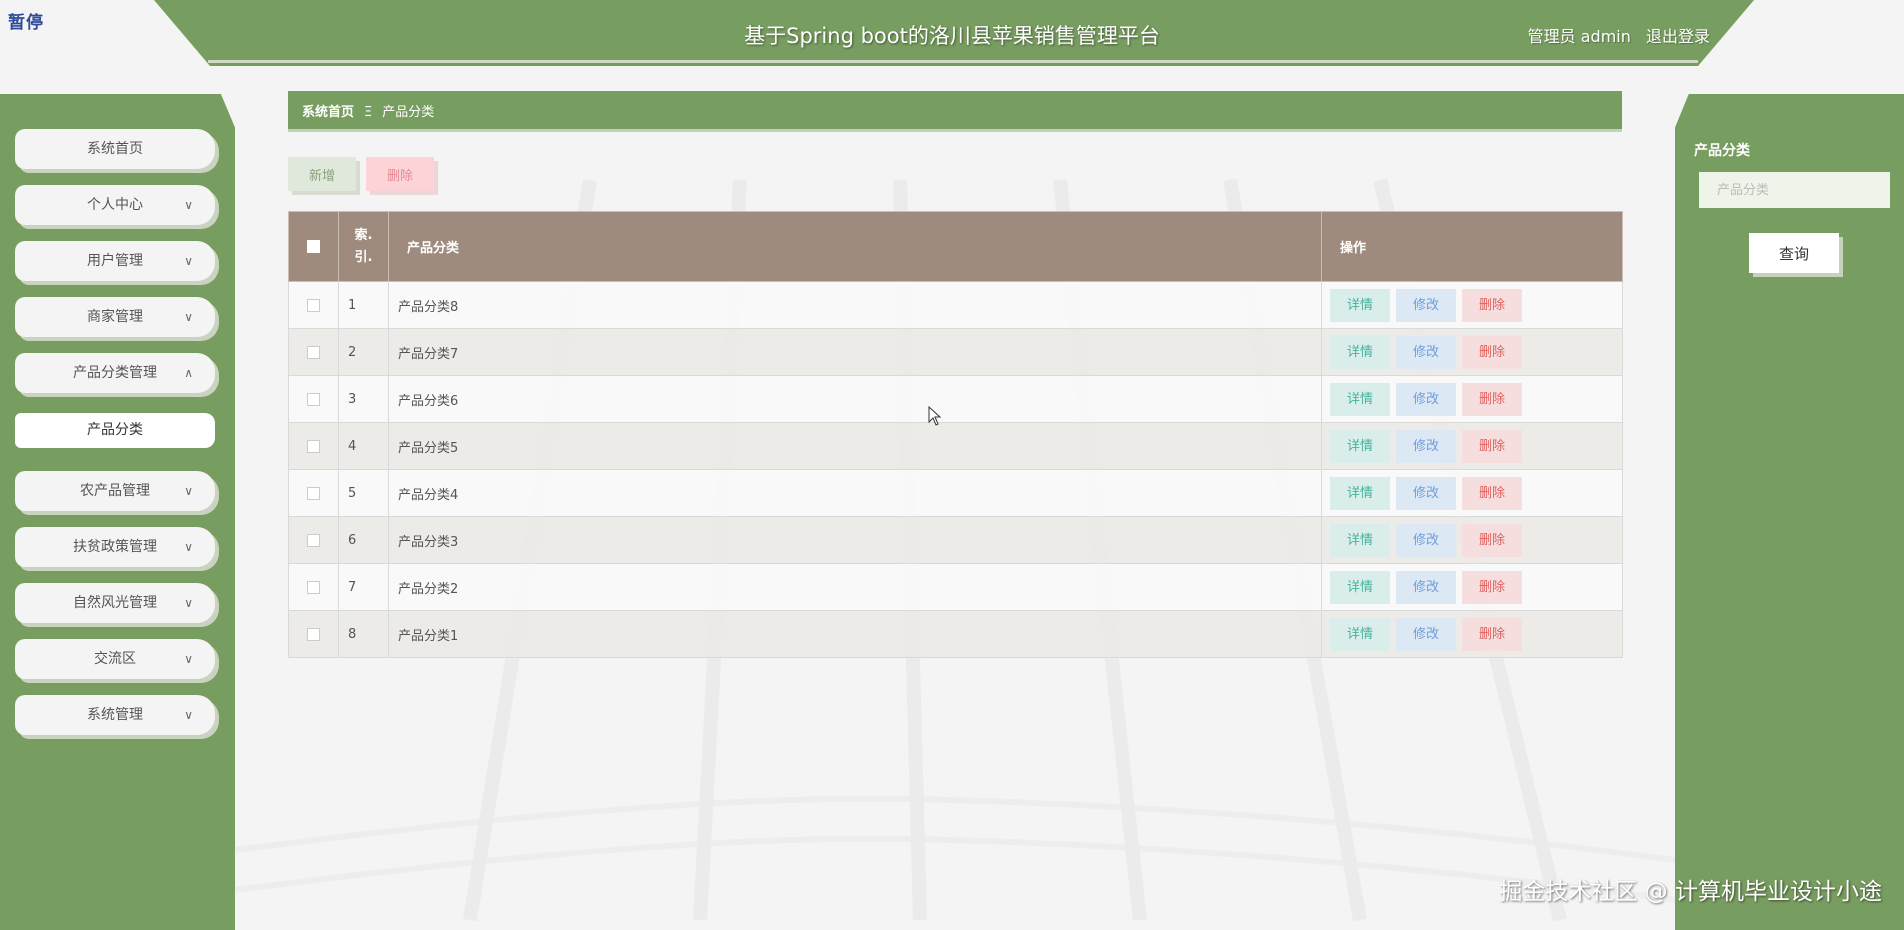 This screenshot has height=930, width=1904. Describe the element at coordinates (855, 634) in the screenshot. I see `row-category: 产品分类1` at that location.